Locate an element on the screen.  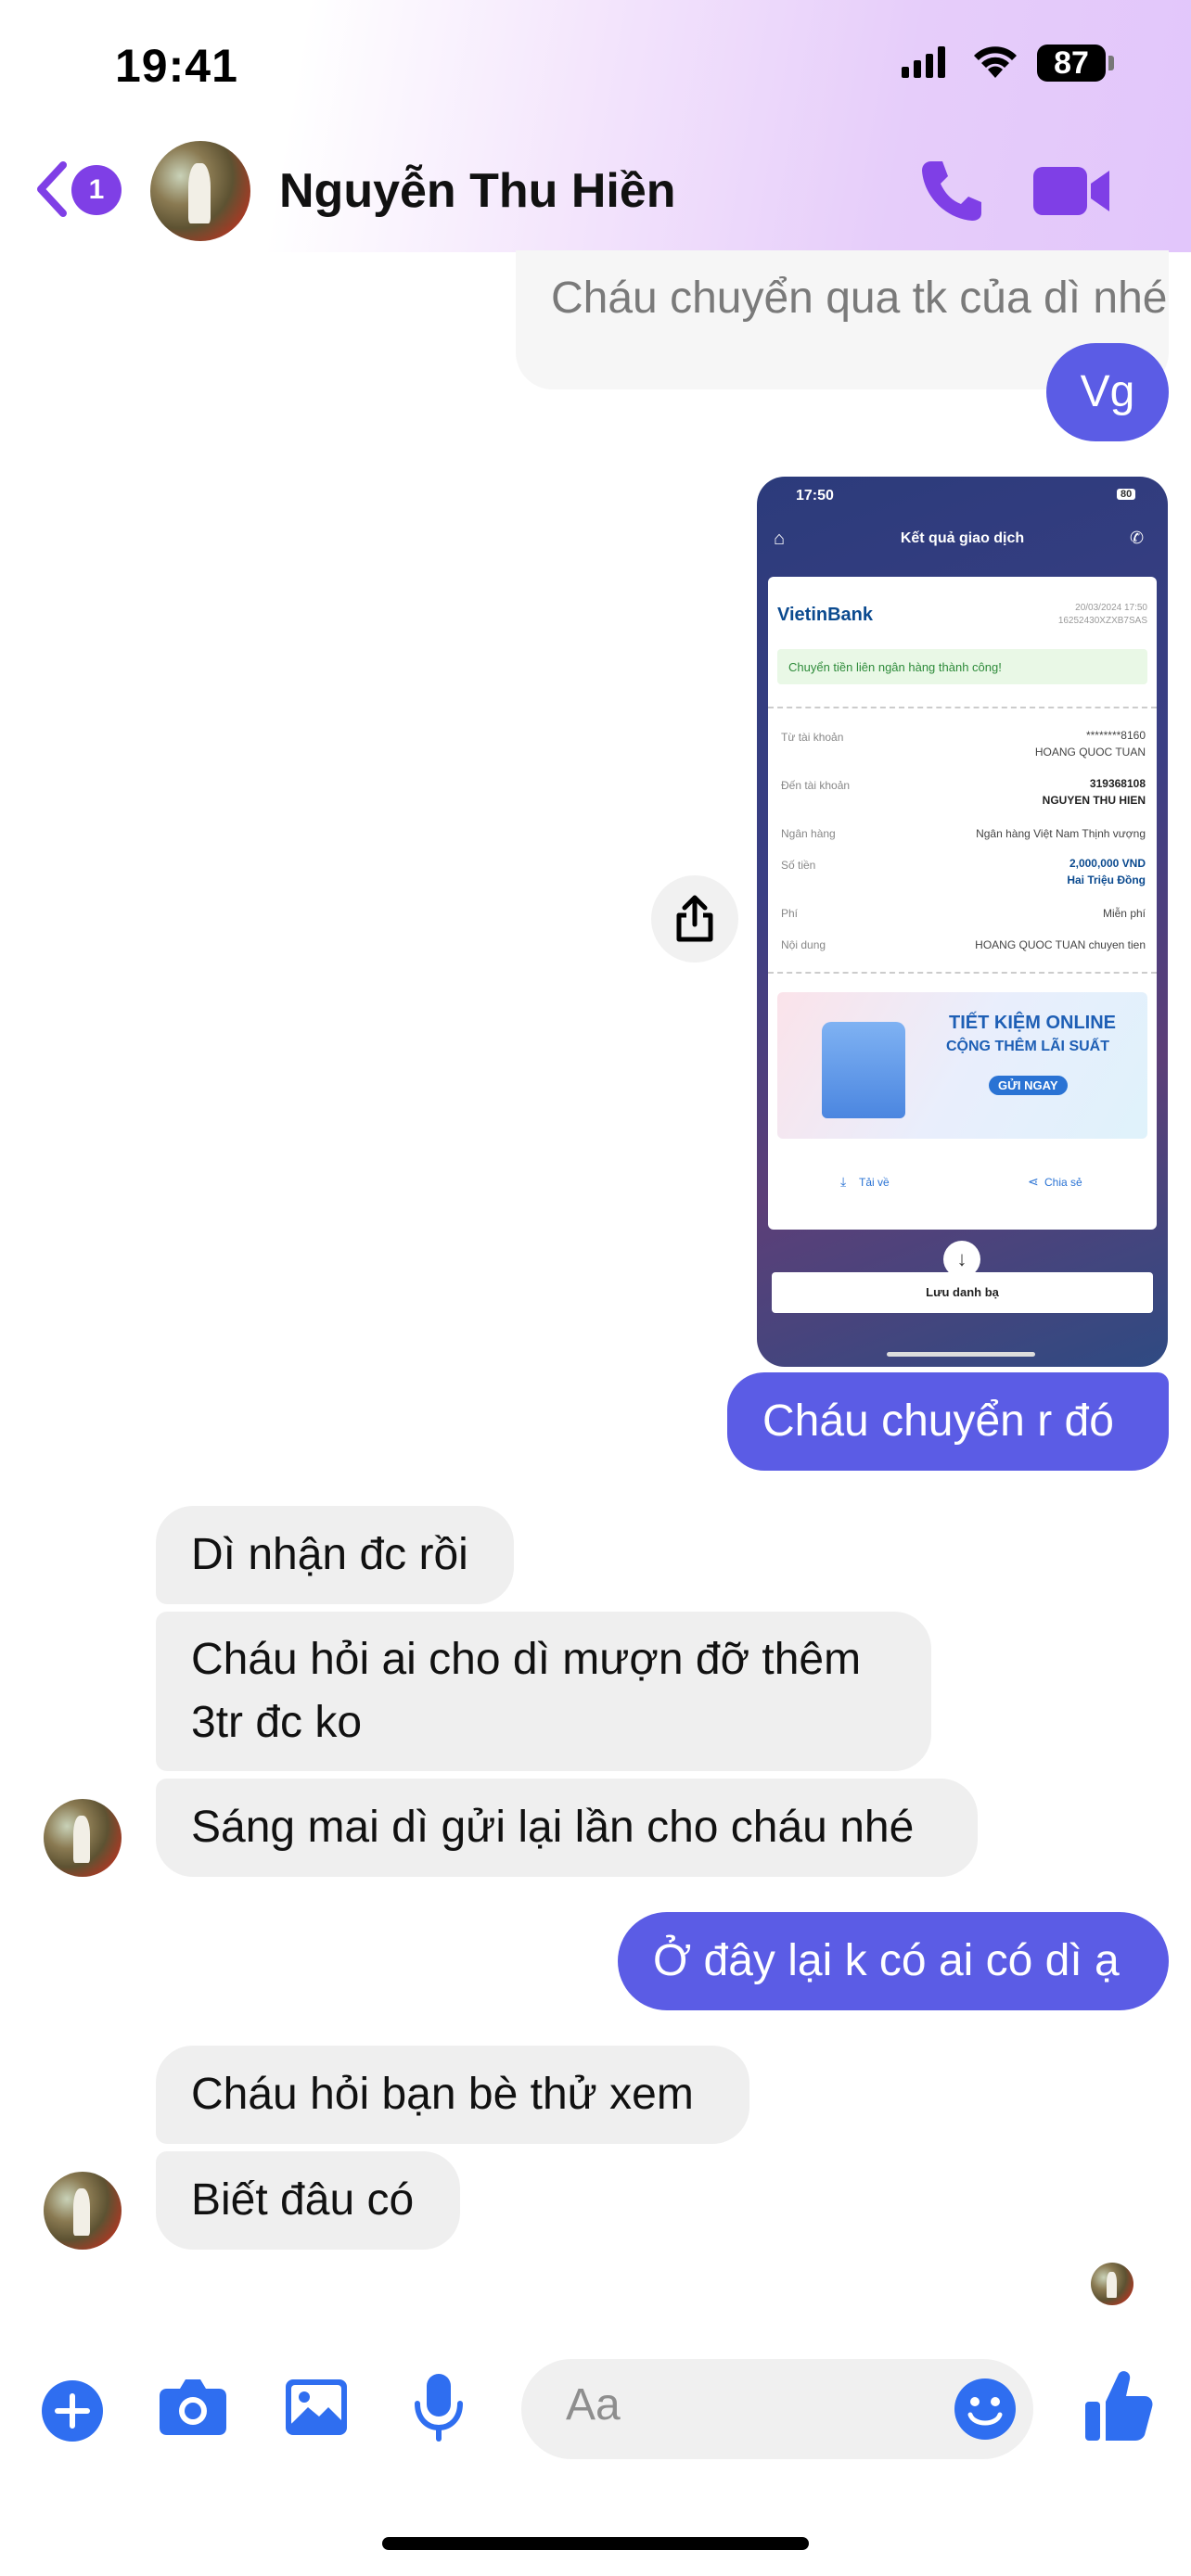
promo-line-2: CỘNG THÊM LÃI SUẤT is located at coordinates (1027, 1046).